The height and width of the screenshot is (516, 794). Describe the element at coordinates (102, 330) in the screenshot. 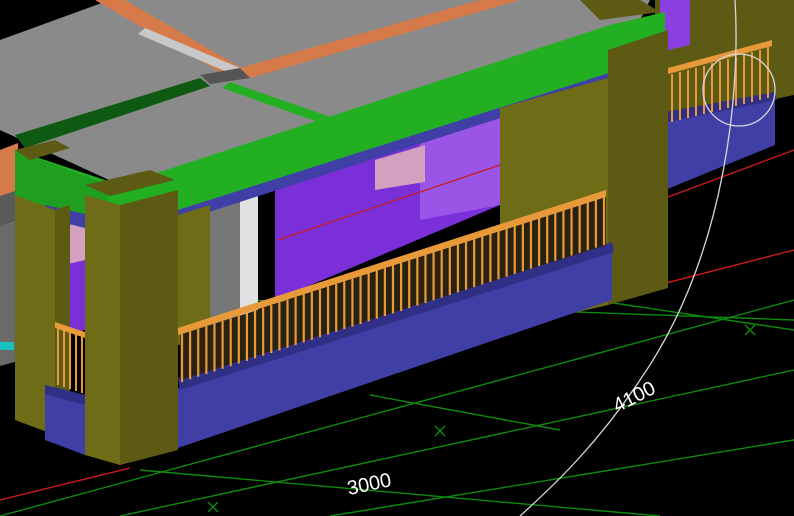

I see `column-front-left` at that location.